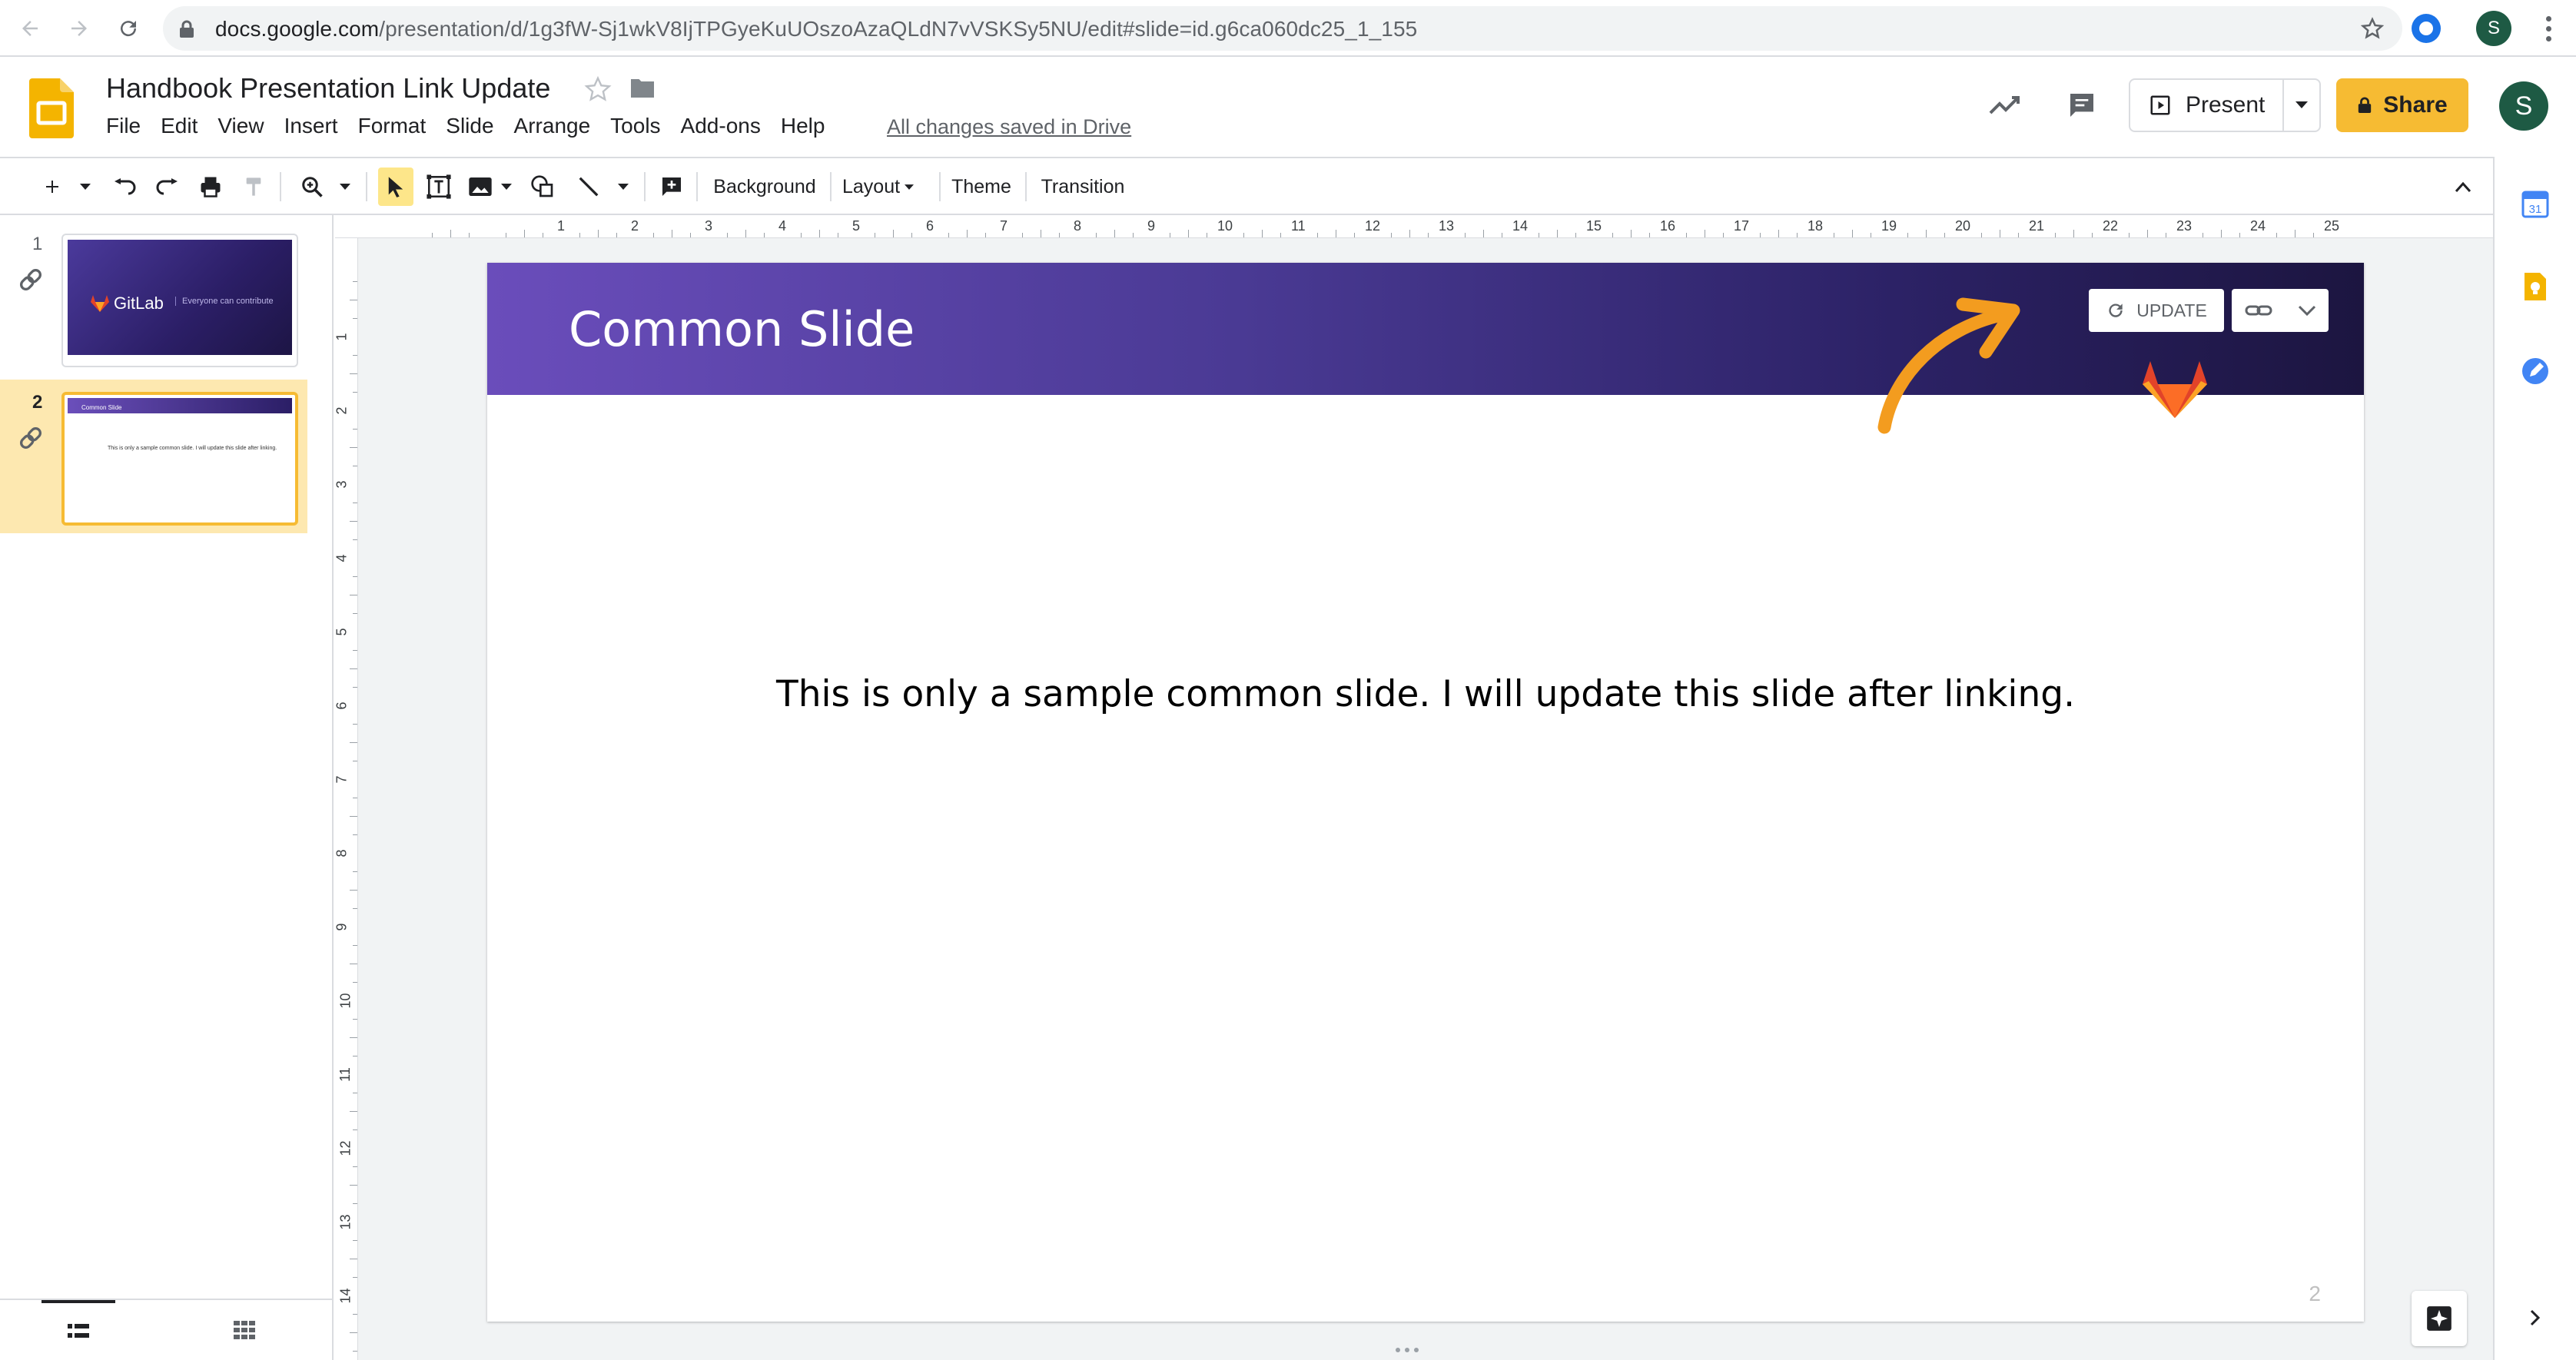  What do you see at coordinates (1298, 226) in the screenshot?
I see `ruler-label: 11` at bounding box center [1298, 226].